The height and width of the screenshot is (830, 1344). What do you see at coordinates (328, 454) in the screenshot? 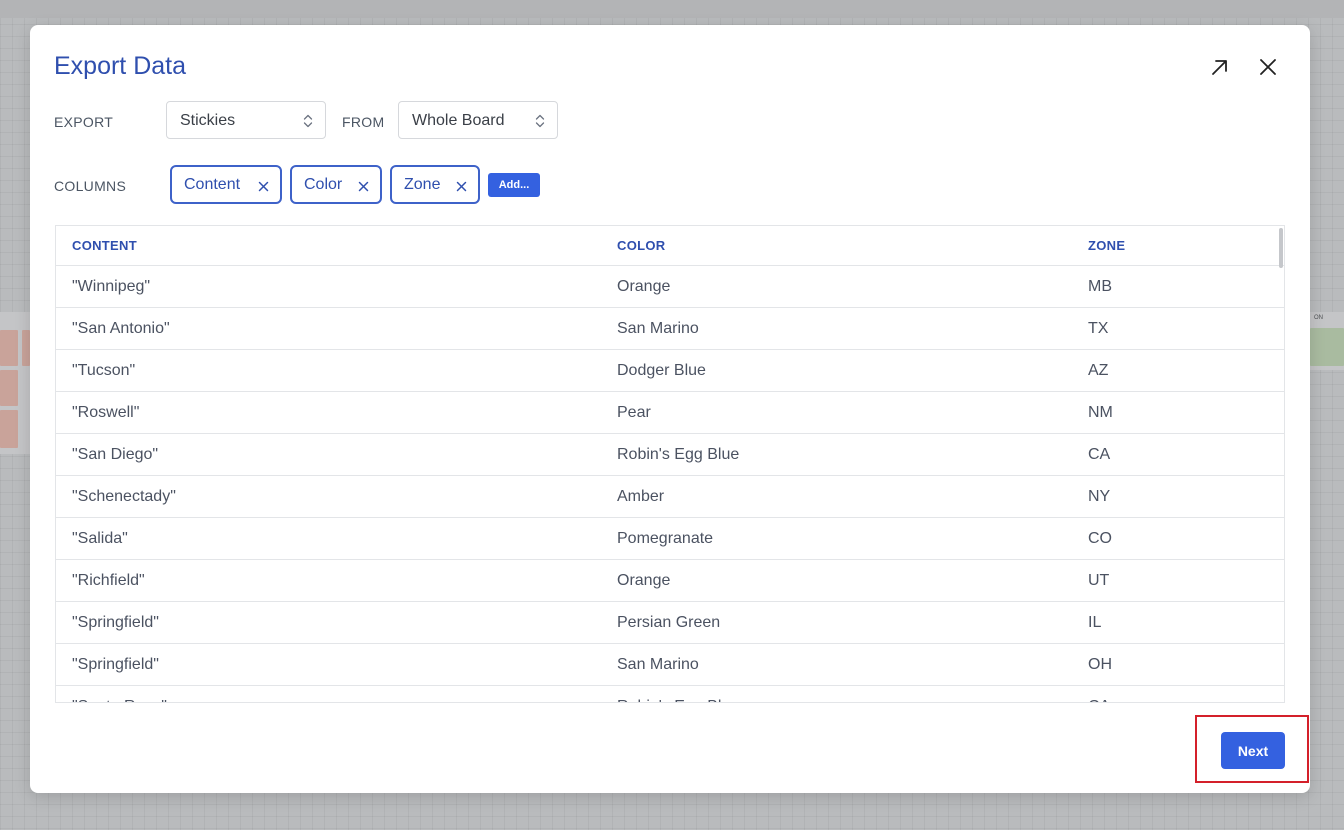
I see `table-cell: "San Diego"` at bounding box center [328, 454].